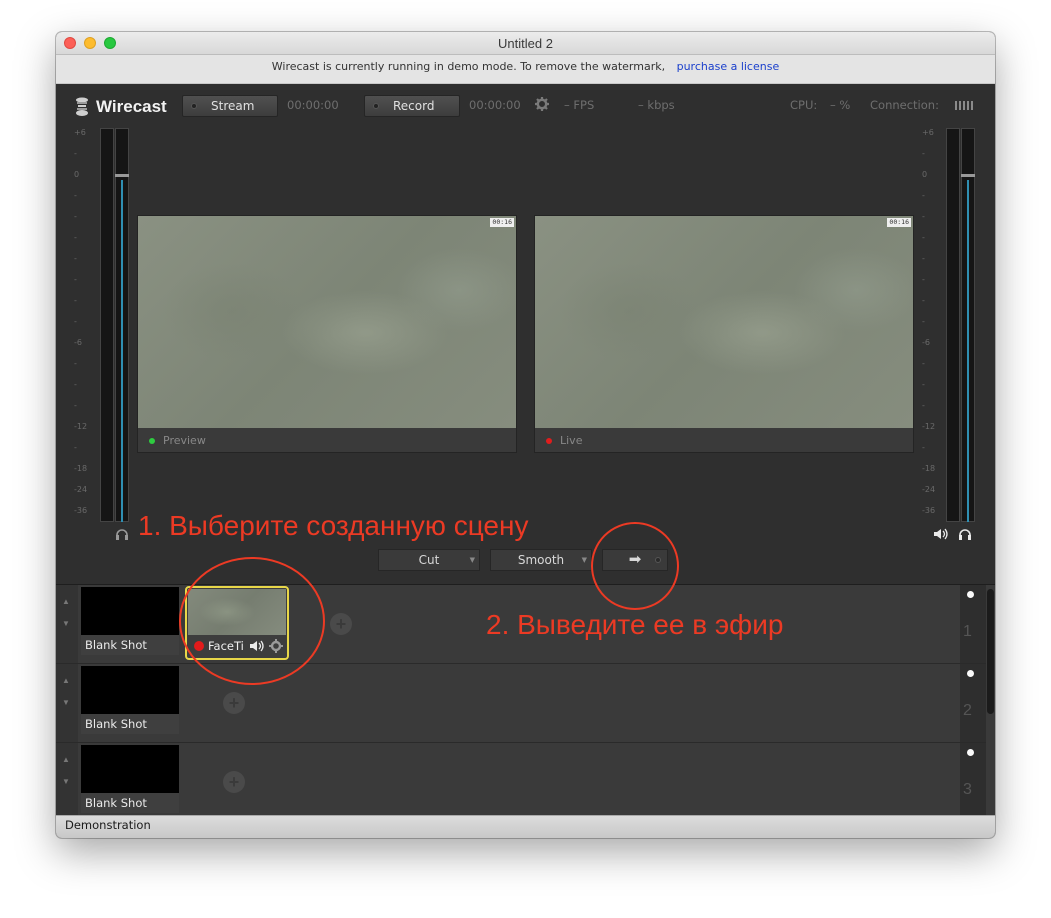  I want to click on annotation-step-2: 2. Выведите ее в эфир, so click(635, 624).